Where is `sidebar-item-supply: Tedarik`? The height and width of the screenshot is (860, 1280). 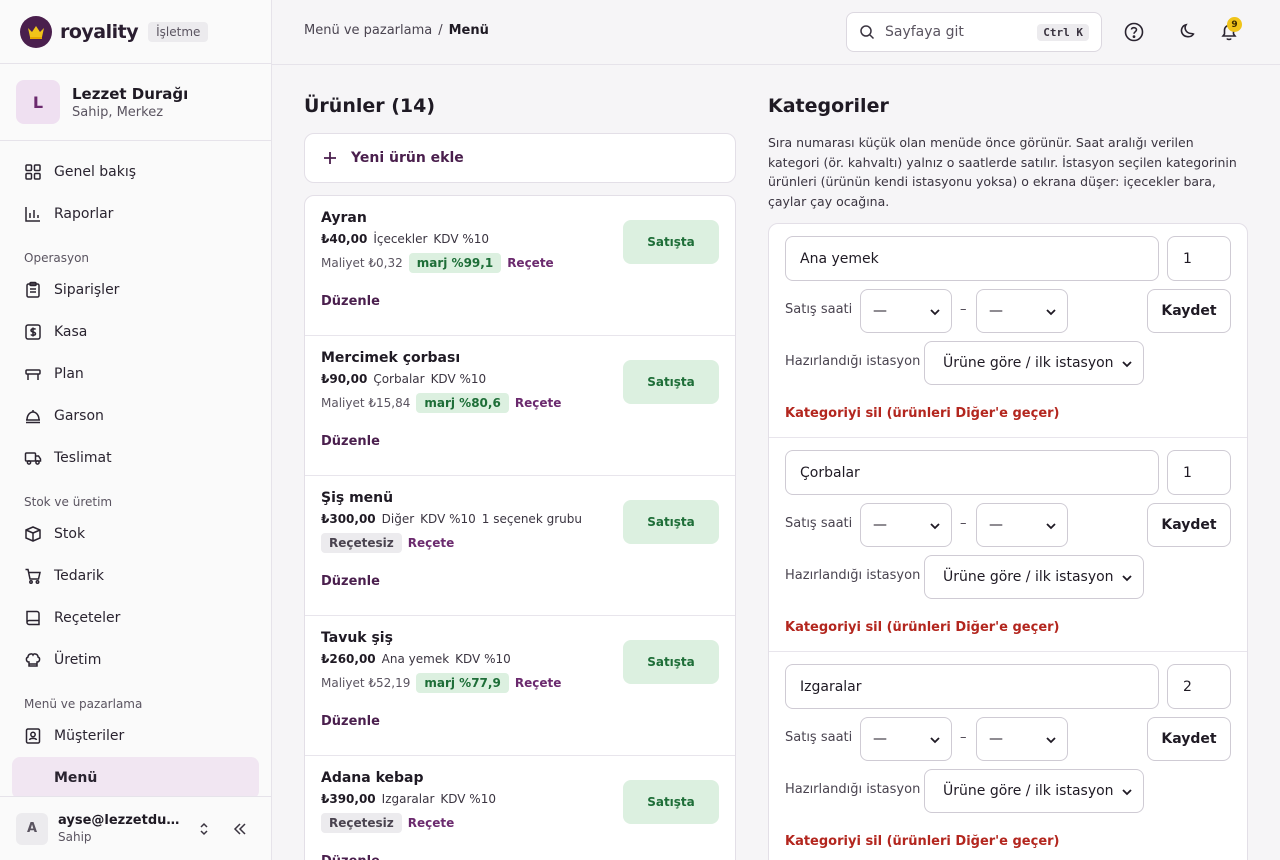
sidebar-item-supply: Tedarik is located at coordinates (135, 576).